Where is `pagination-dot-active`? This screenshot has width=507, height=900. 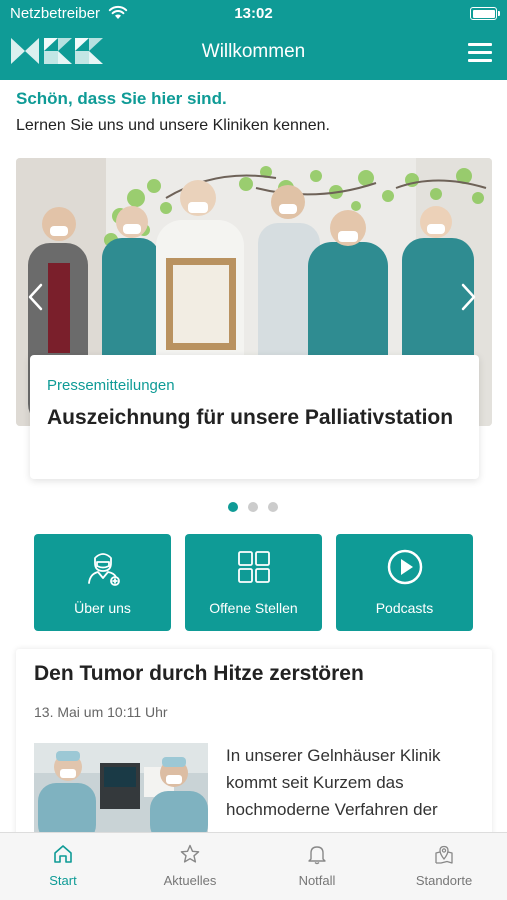
pagination-dot-active is located at coordinates (233, 507).